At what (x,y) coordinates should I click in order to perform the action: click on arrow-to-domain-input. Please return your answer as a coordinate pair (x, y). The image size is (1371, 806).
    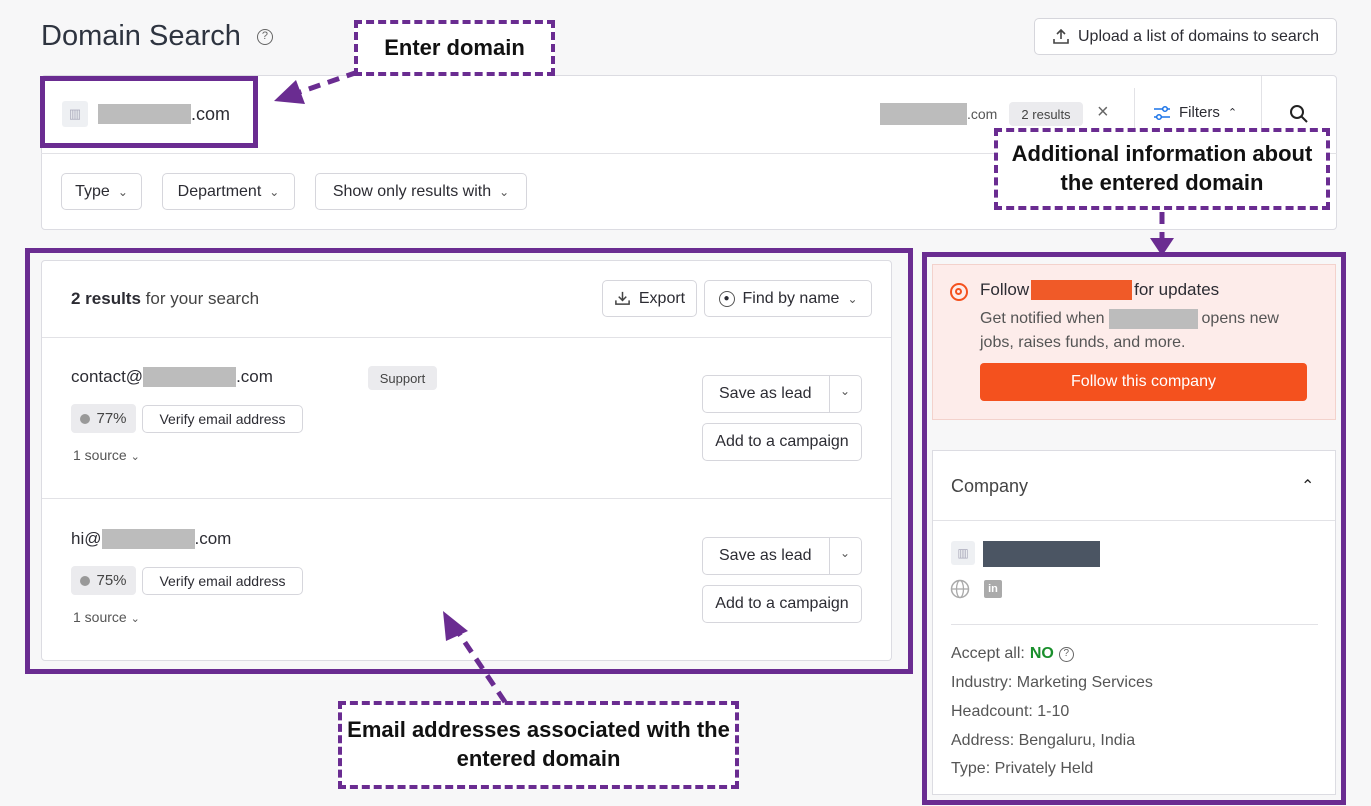
    Looking at the image, I should click on (329, 82).